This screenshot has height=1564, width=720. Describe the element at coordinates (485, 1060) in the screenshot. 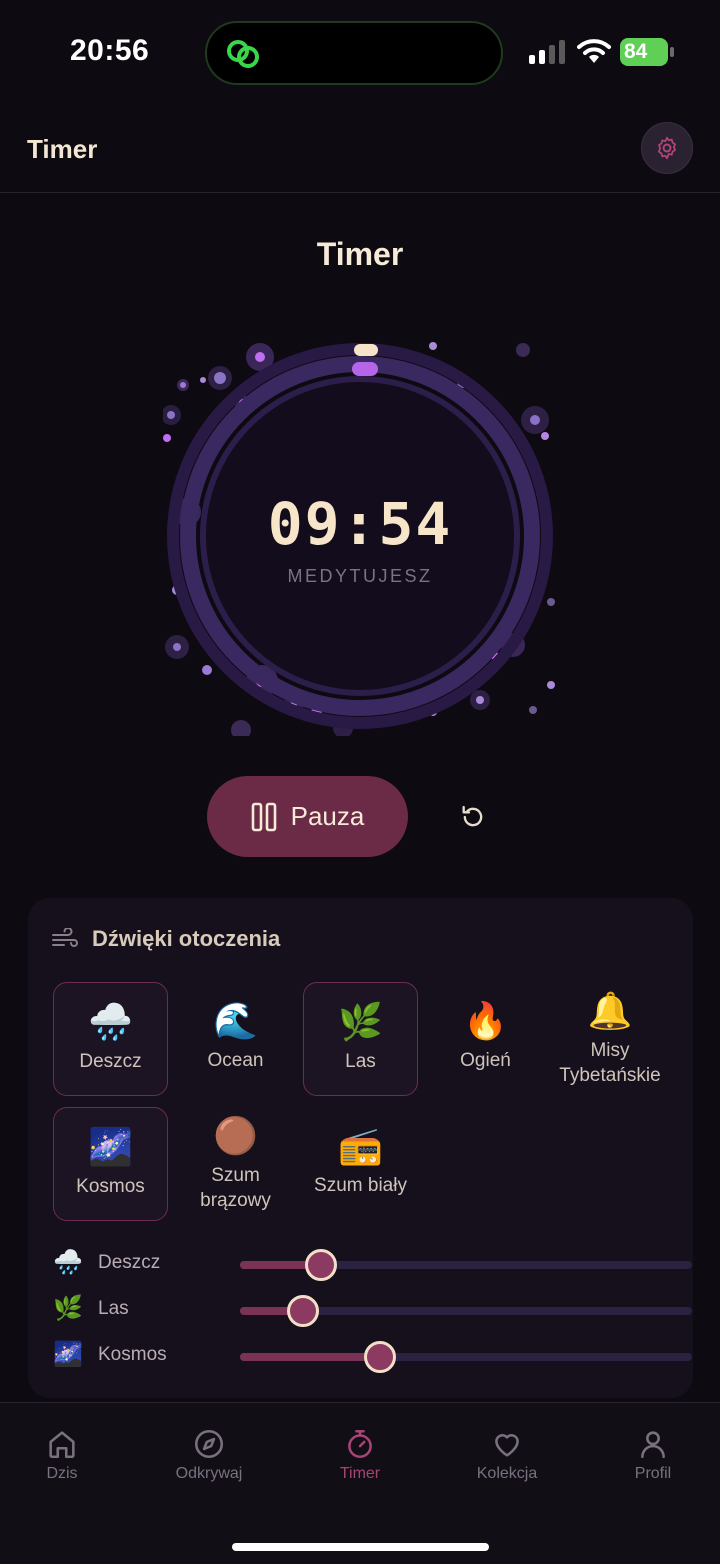

I see `sound-tile-label: Ogień` at that location.